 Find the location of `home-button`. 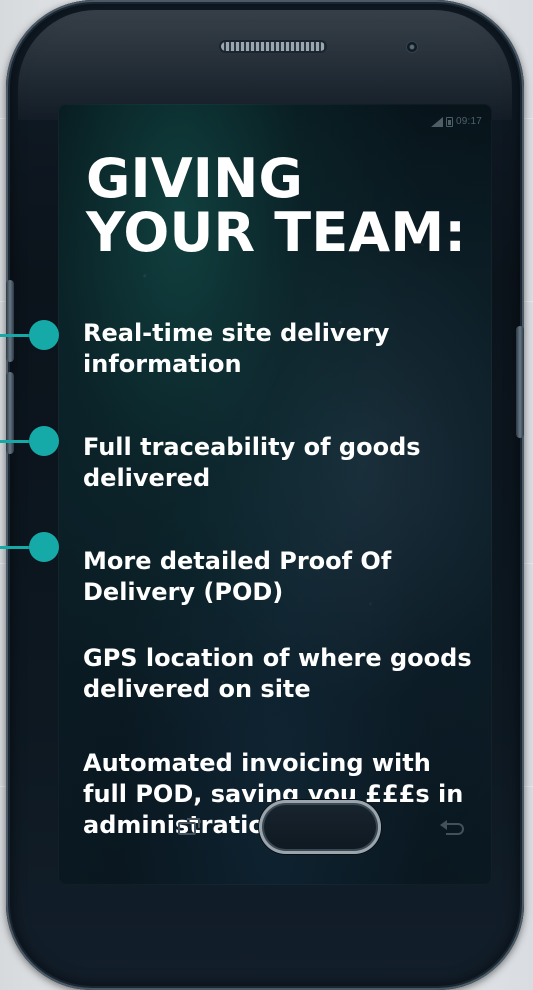

home-button is located at coordinates (320, 827).